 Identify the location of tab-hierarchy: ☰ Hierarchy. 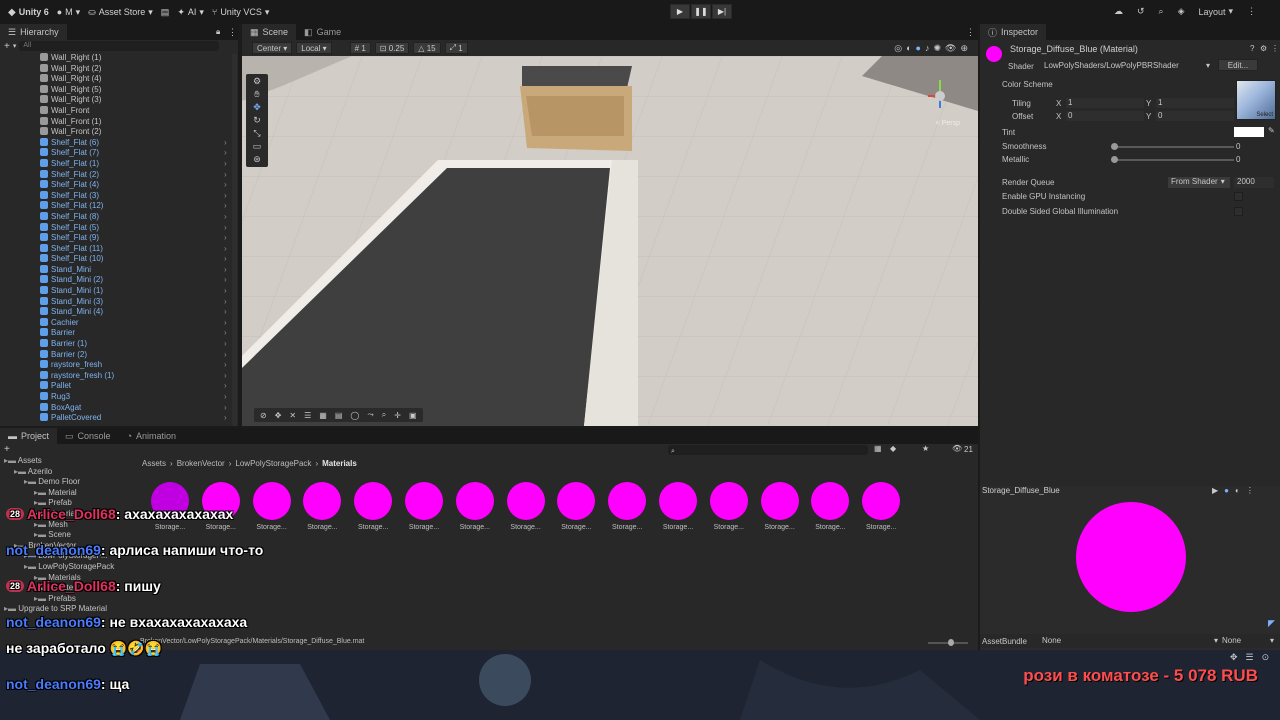
(33, 32).